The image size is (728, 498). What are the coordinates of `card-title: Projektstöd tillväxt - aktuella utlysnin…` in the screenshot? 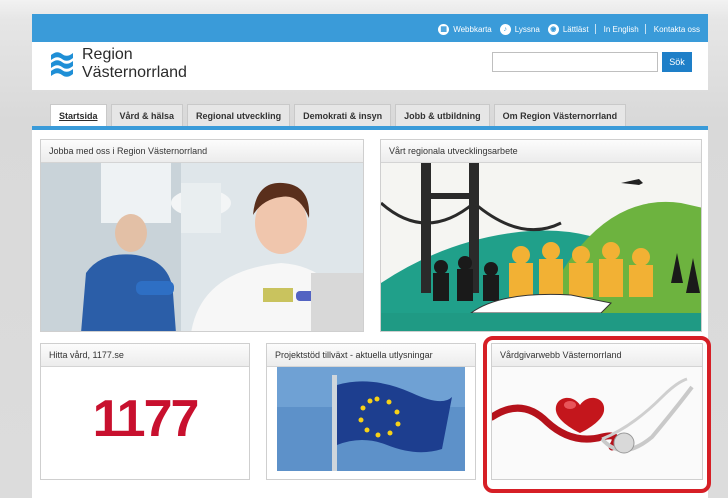 It's located at (371, 355).